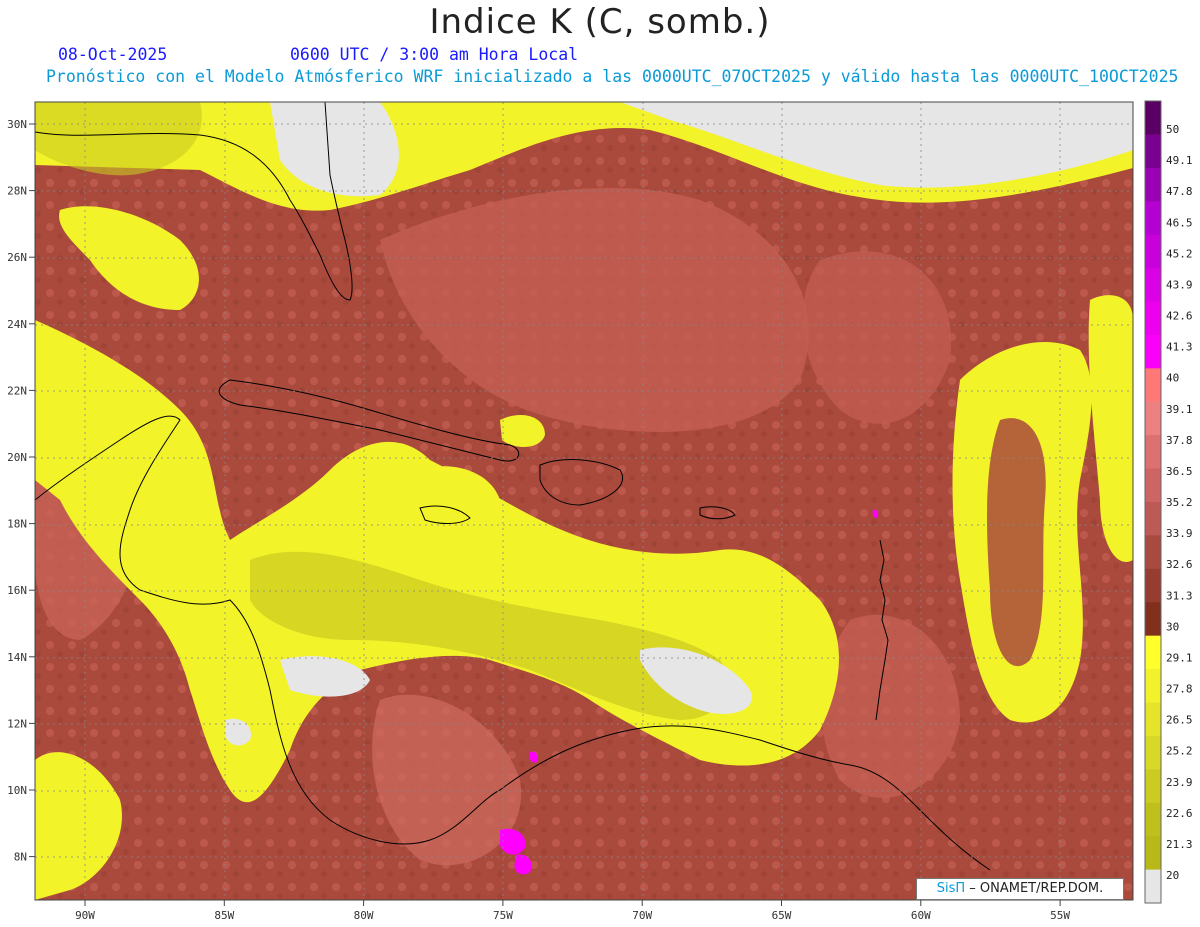 This screenshot has width=1200, height=927. Describe the element at coordinates (1179, 595) in the screenshot. I see `colorbar-label: 31.3` at that location.